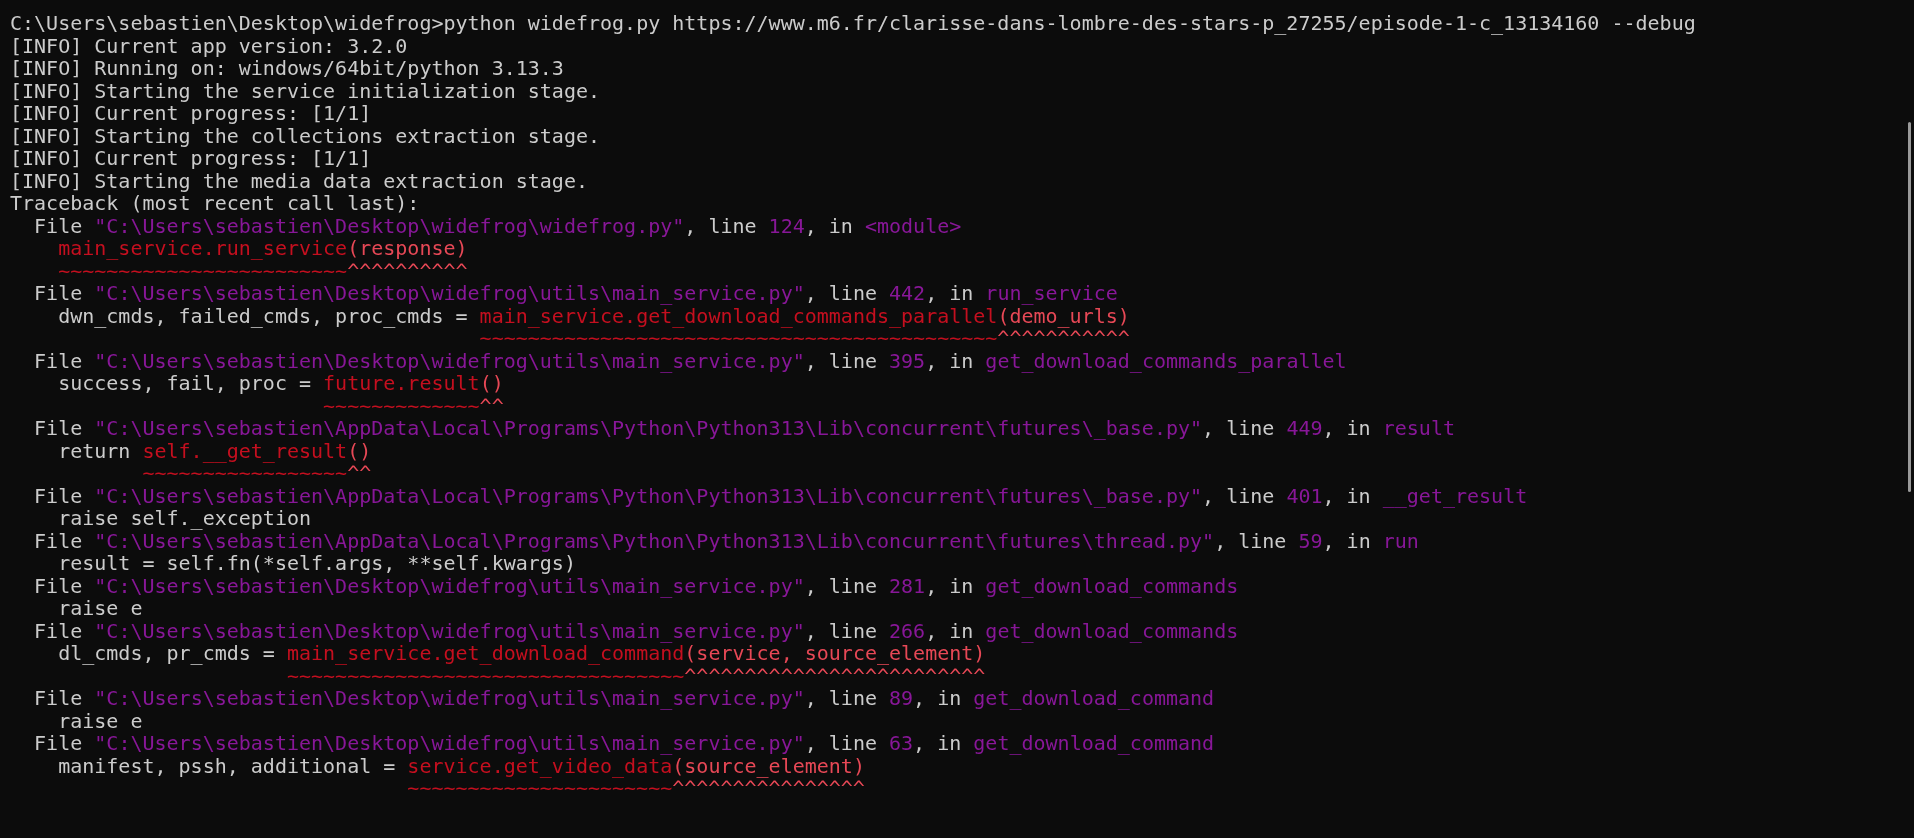 This screenshot has width=1914, height=838. Describe the element at coordinates (215, 203) in the screenshot. I see `terminal-line: Traceback (most recent call last):` at that location.